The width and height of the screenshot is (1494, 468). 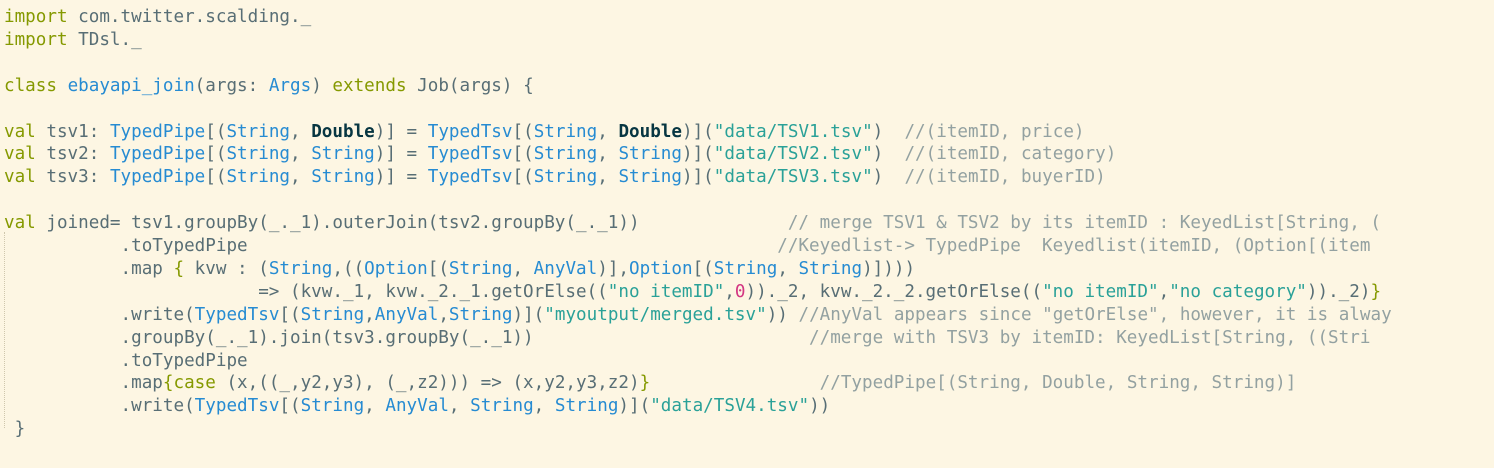 I want to click on code-token: Job(args) {, so click(x=470, y=85).